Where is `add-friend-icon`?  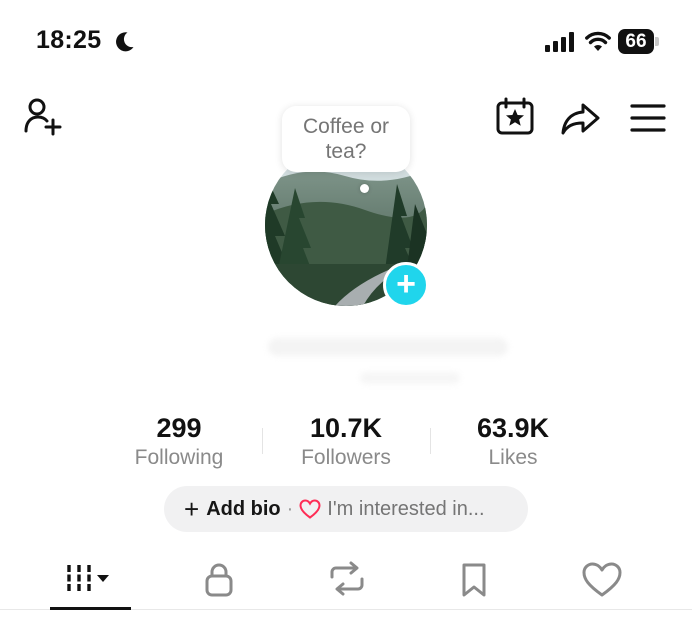 add-friend-icon is located at coordinates (43, 117).